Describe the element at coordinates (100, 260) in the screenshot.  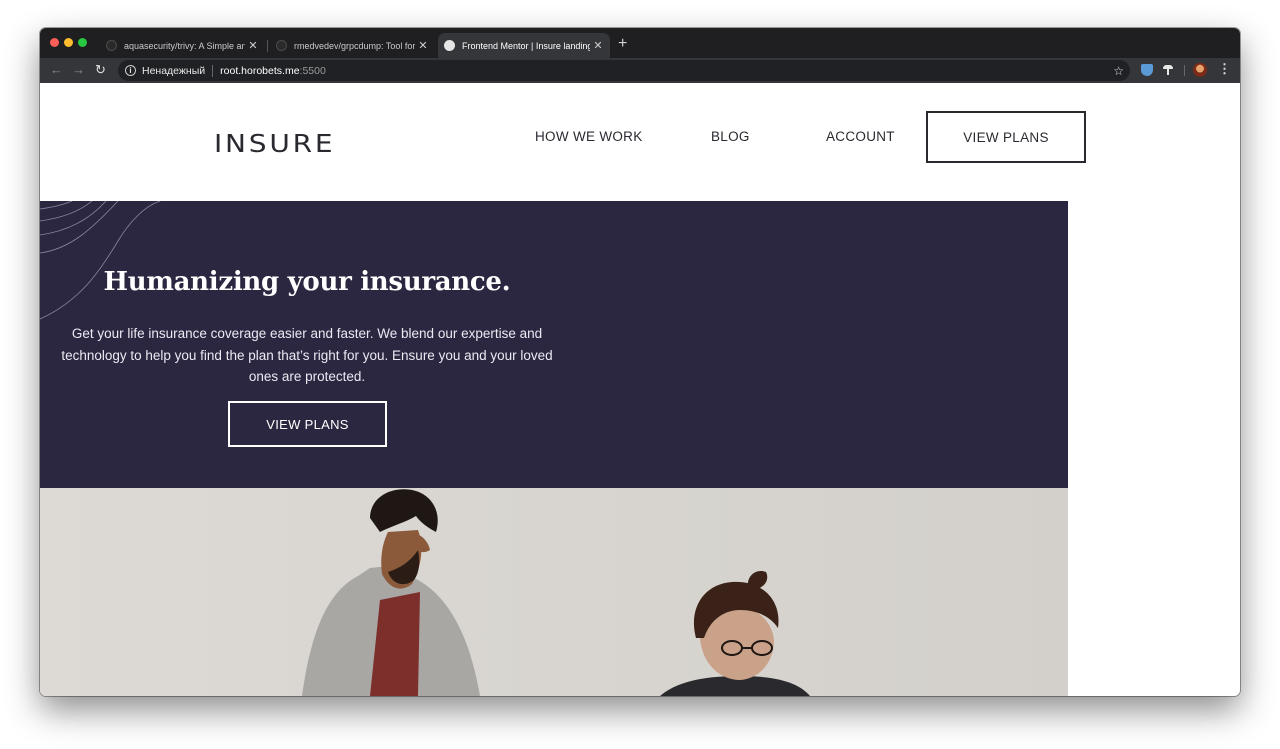
I see `decorative-curves` at that location.